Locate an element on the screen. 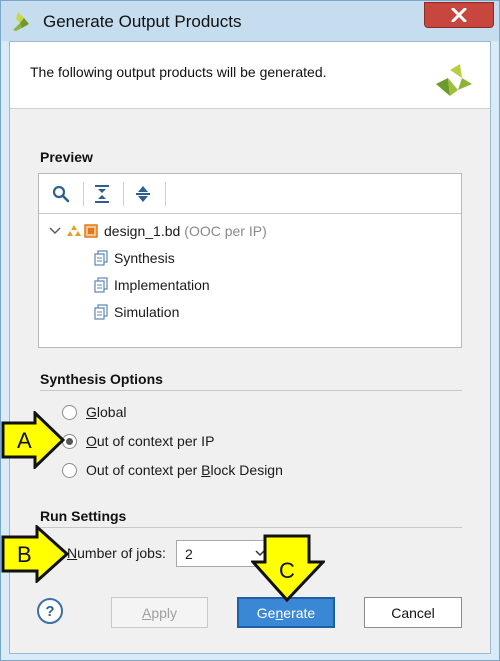 This screenshot has height=661, width=500. callout-letter-b: B is located at coordinates (24, 554).